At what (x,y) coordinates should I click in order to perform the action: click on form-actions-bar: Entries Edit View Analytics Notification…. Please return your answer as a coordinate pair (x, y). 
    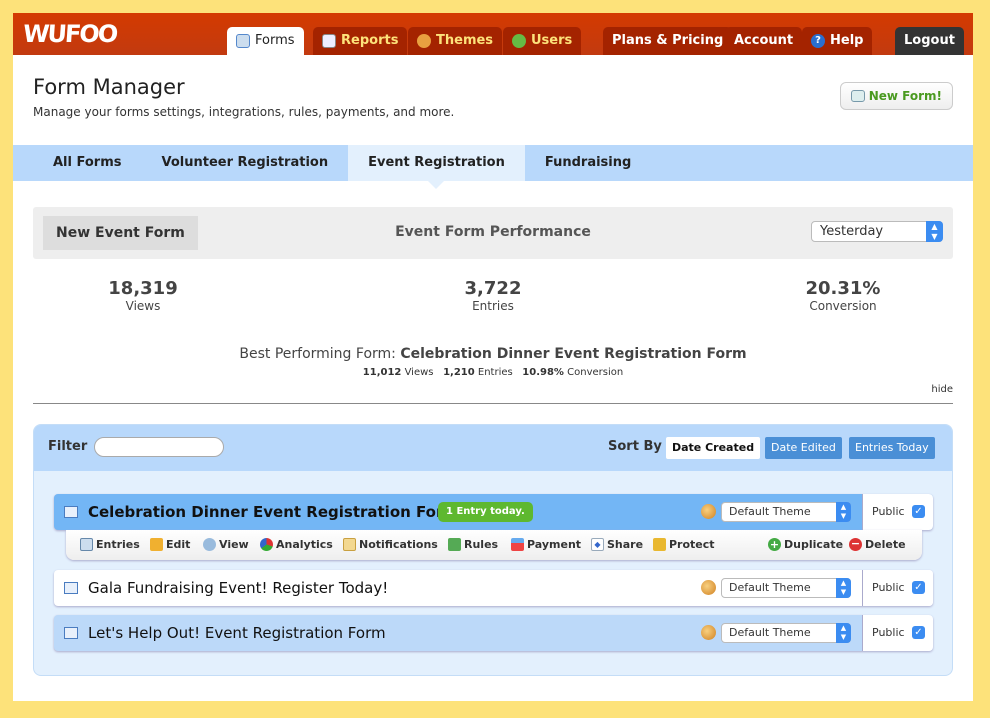
    Looking at the image, I should click on (494, 545).